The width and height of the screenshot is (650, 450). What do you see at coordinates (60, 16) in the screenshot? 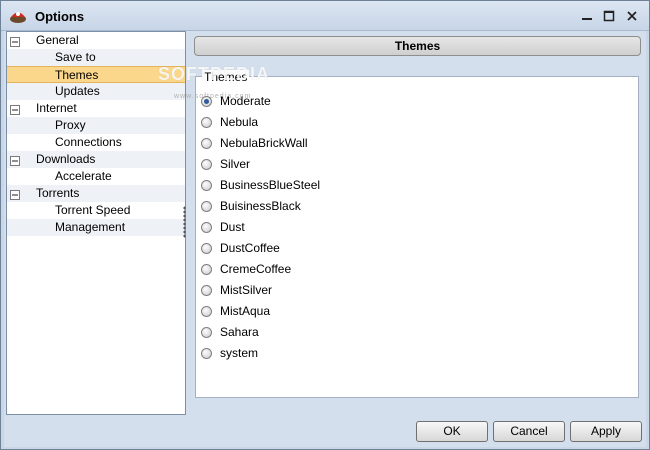
I see `window-title: Options` at bounding box center [60, 16].